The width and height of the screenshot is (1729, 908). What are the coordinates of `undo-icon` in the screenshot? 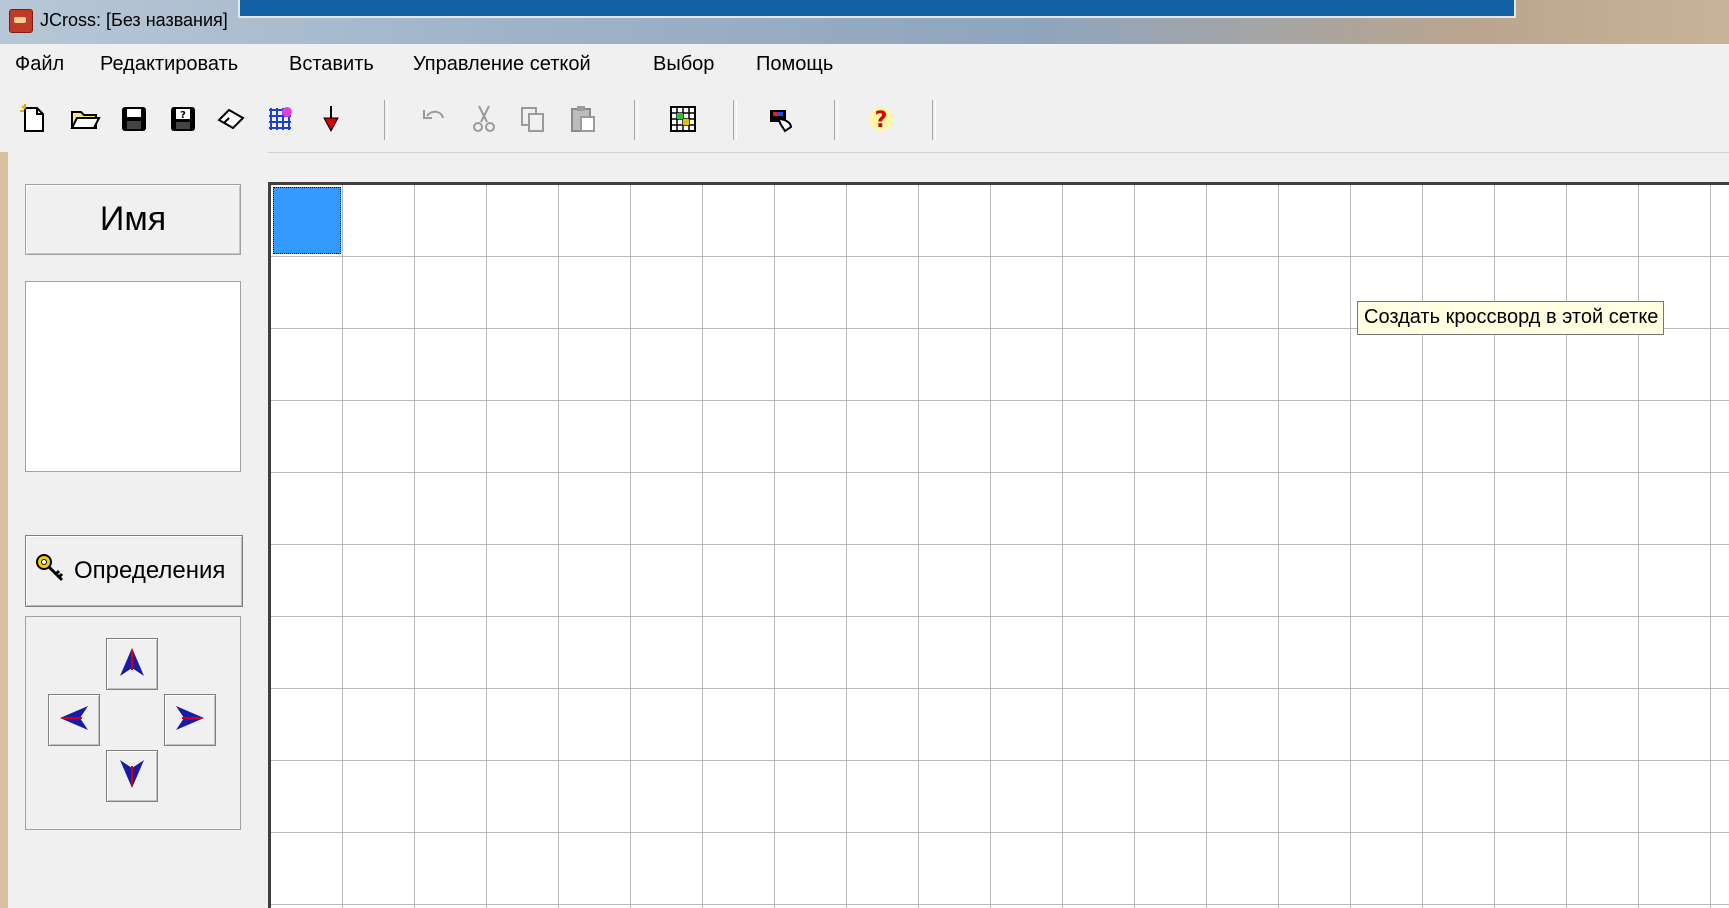 It's located at (435, 119).